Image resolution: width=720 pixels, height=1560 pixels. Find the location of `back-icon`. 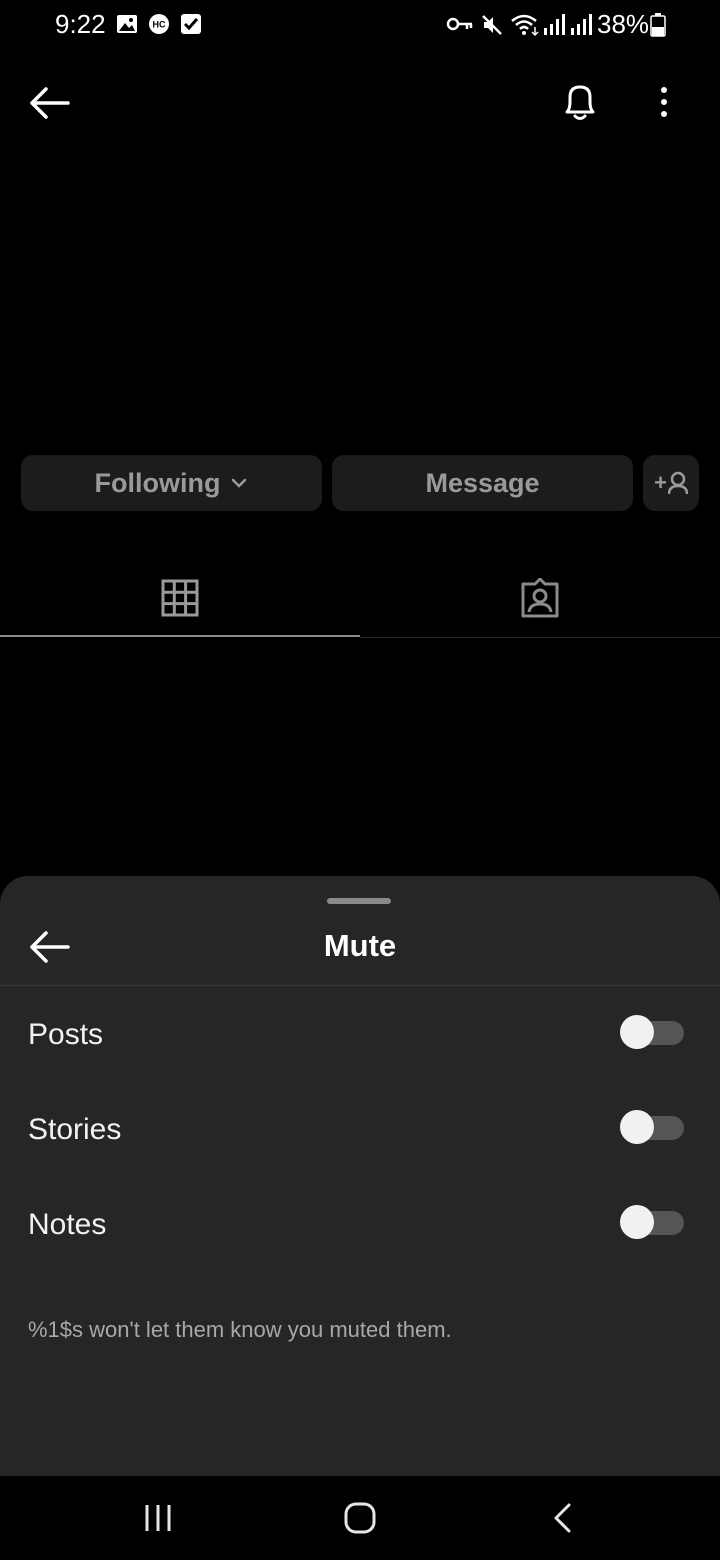

back-icon is located at coordinates (562, 1518).